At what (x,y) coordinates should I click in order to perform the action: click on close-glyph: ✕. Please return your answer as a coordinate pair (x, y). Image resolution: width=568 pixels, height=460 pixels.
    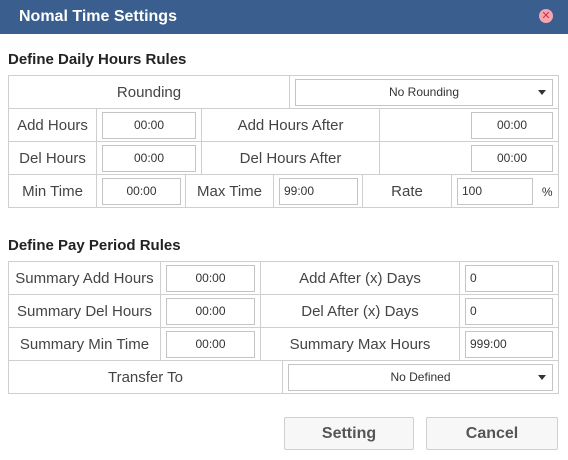
    Looking at the image, I should click on (546, 16).